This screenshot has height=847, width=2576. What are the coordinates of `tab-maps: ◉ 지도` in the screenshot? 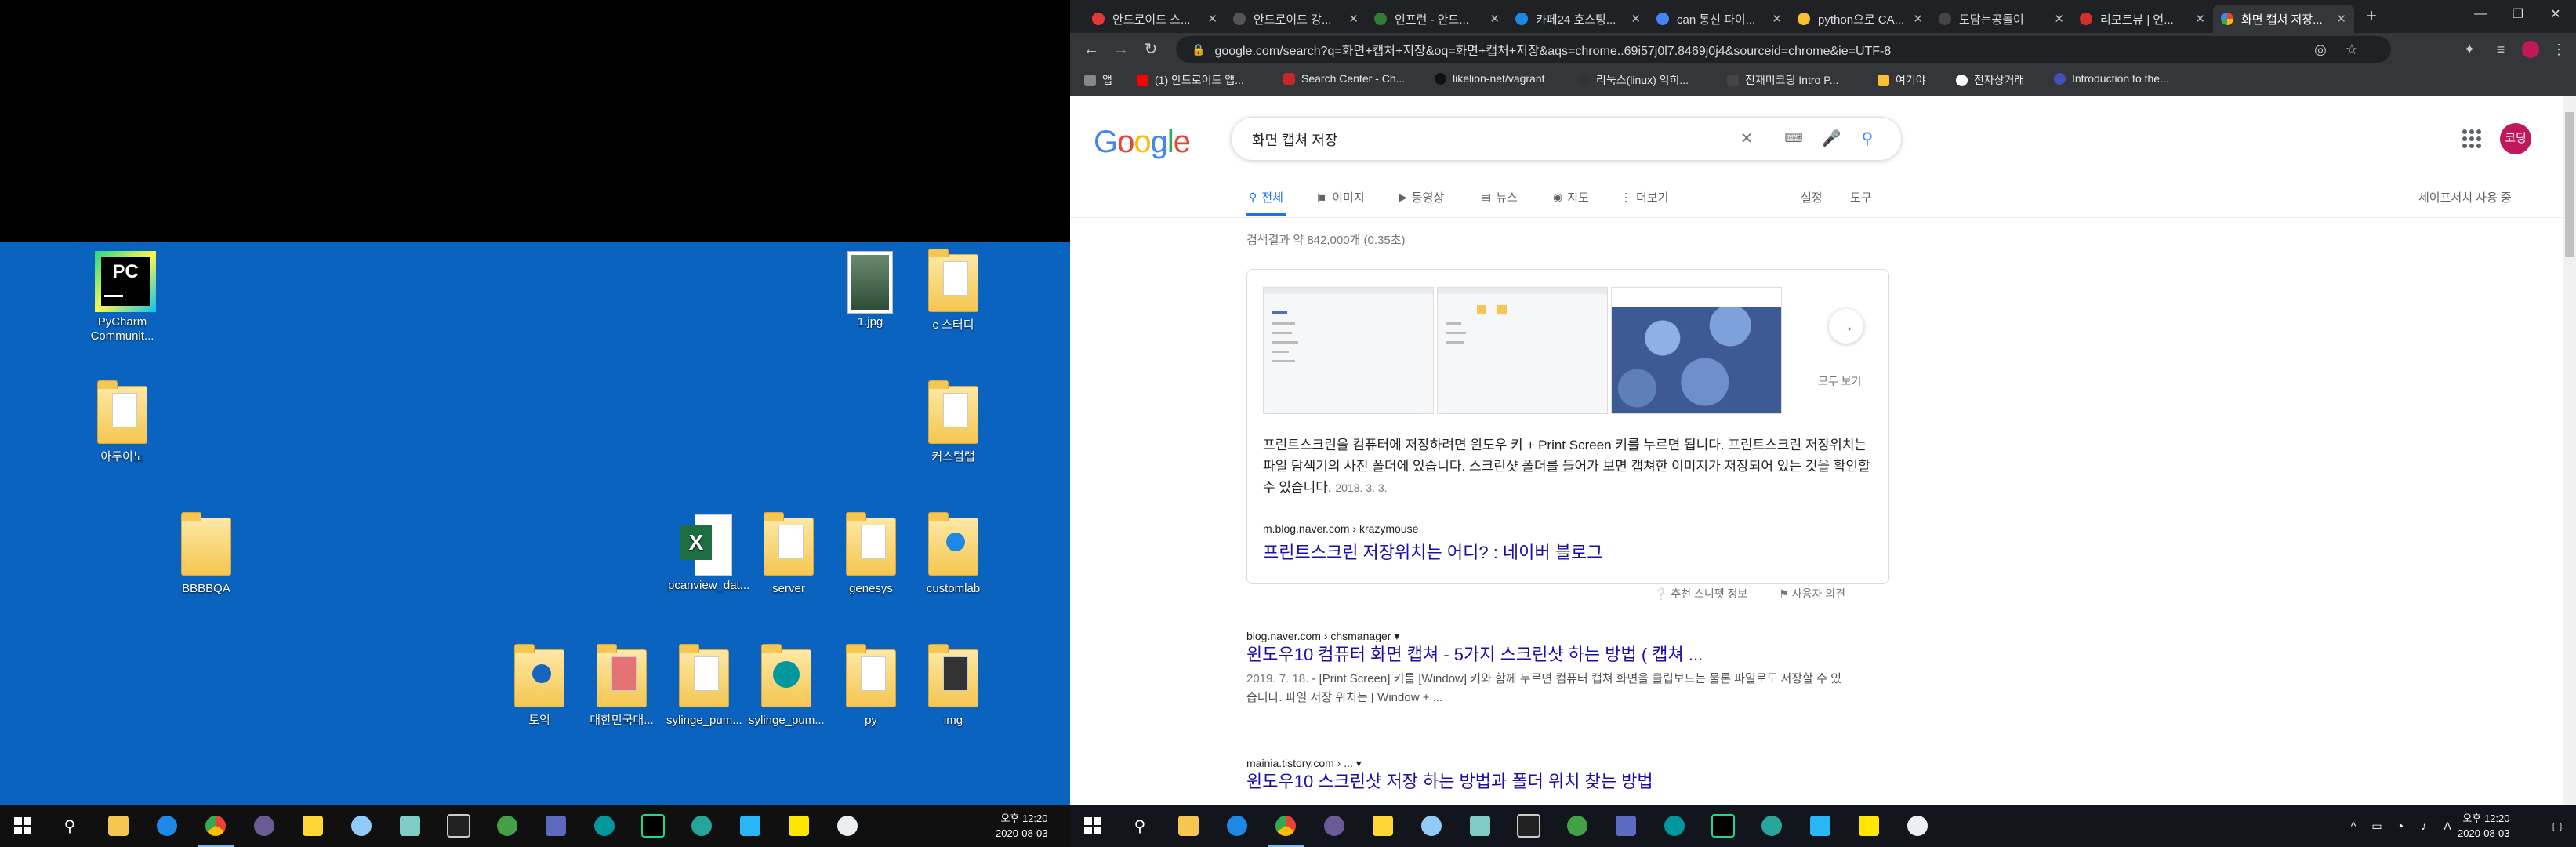 It's located at (1571, 197).